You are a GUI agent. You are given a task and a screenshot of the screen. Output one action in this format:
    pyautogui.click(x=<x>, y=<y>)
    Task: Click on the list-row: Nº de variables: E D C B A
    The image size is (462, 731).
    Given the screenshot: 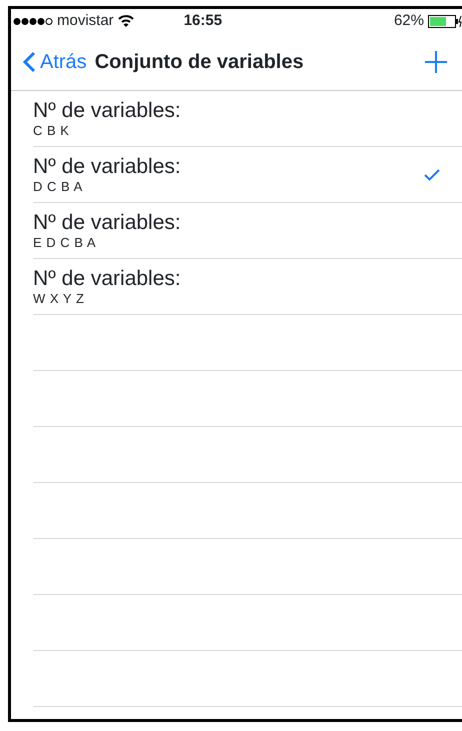 What is the action you would take?
    pyautogui.click(x=247, y=231)
    